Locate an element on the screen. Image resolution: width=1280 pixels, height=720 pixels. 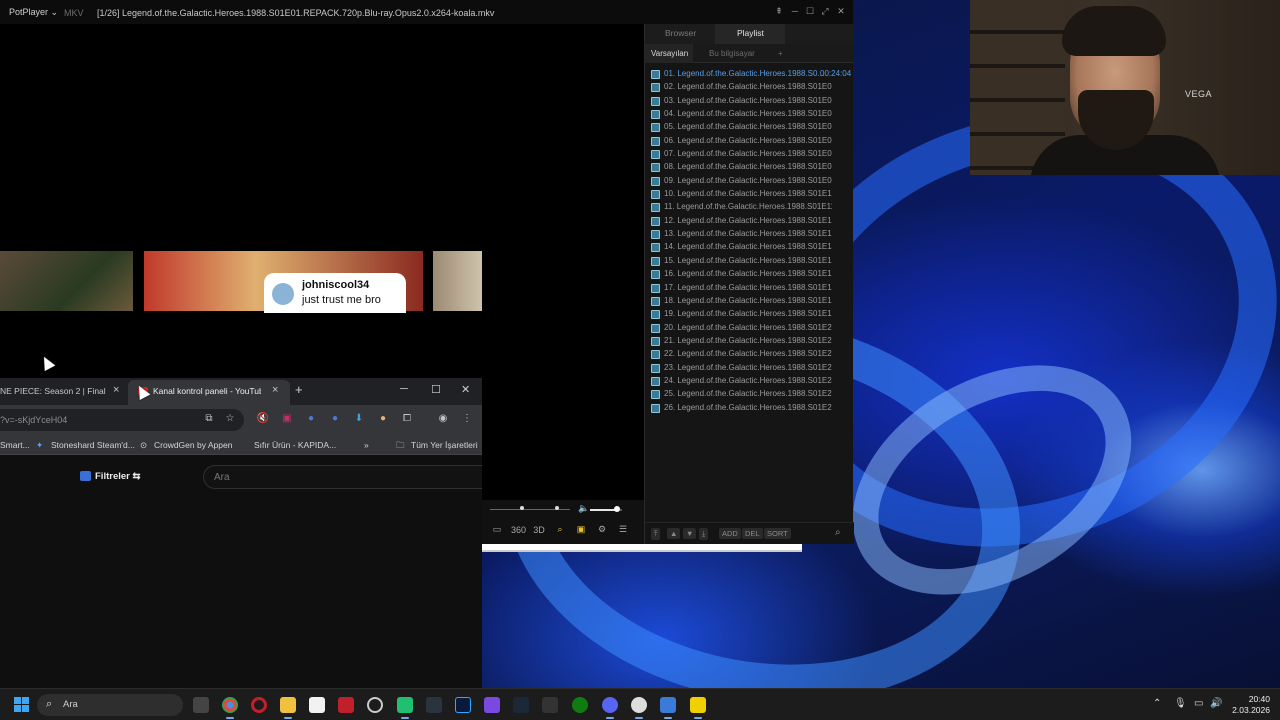
photoshop-icon is located at coordinates (463, 705).